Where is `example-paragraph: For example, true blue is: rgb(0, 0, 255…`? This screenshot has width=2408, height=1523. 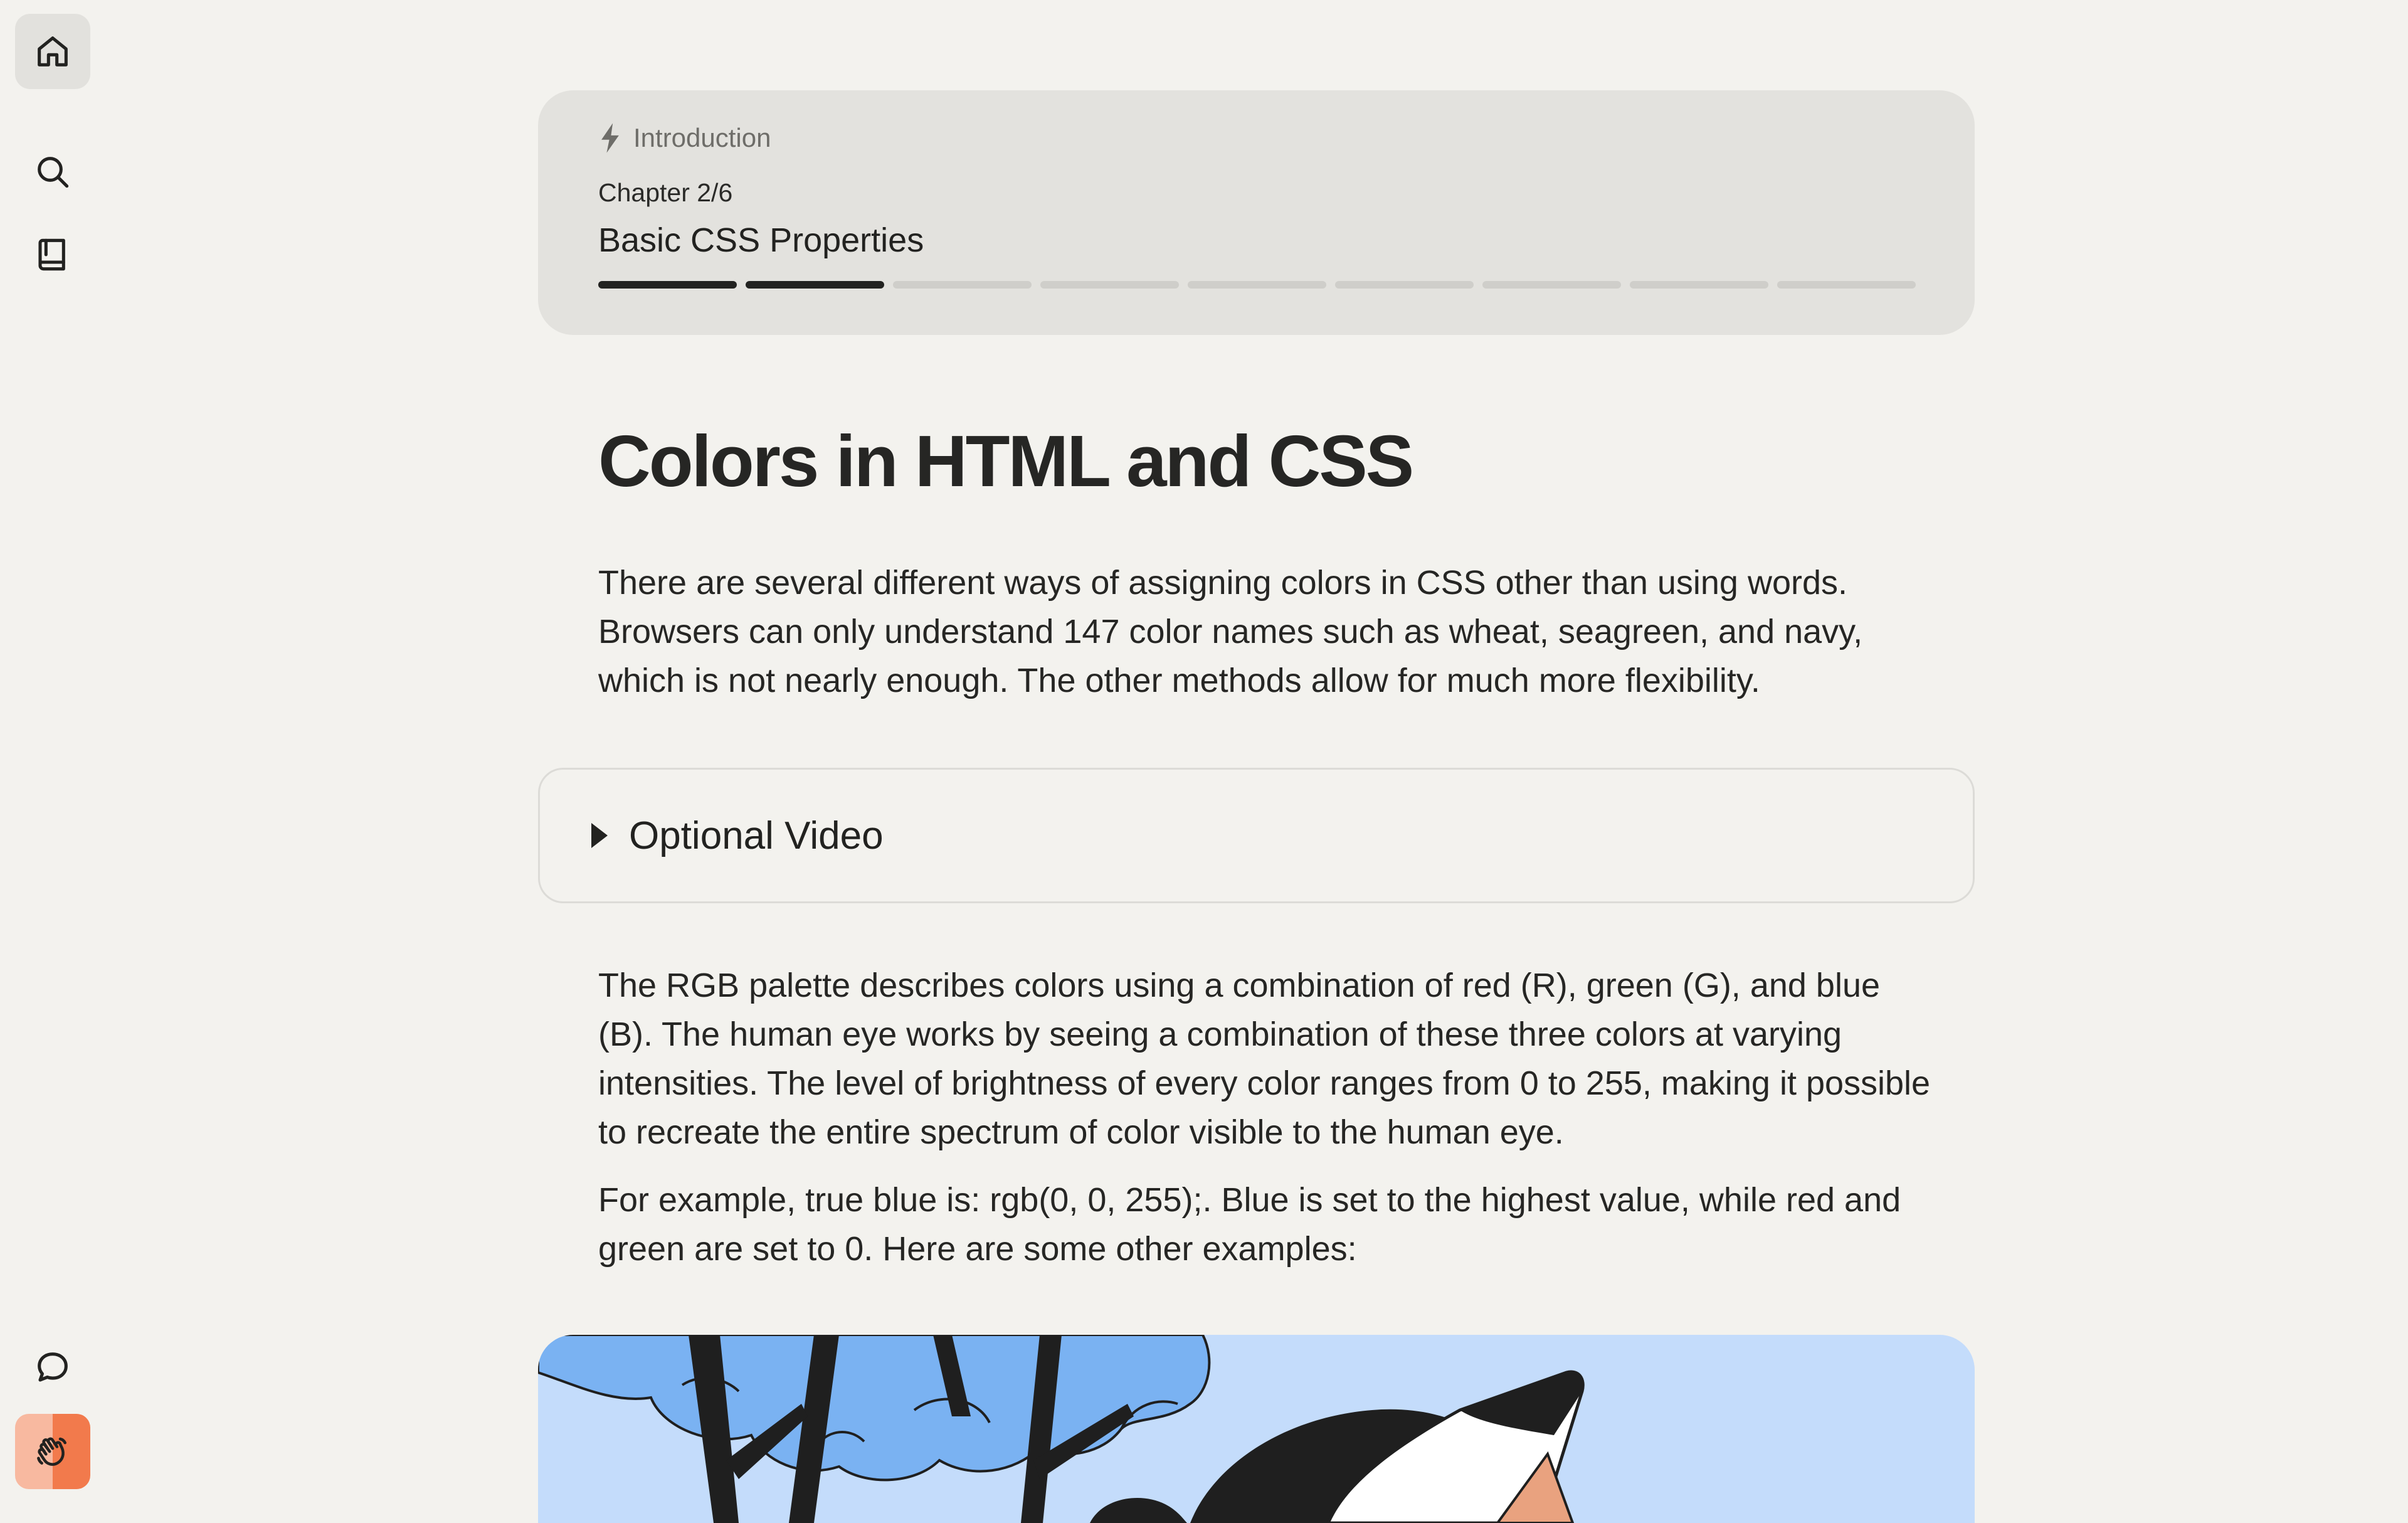
example-paragraph: For example, true blue is: rgb(0, 0, 255… is located at coordinates (1249, 1224).